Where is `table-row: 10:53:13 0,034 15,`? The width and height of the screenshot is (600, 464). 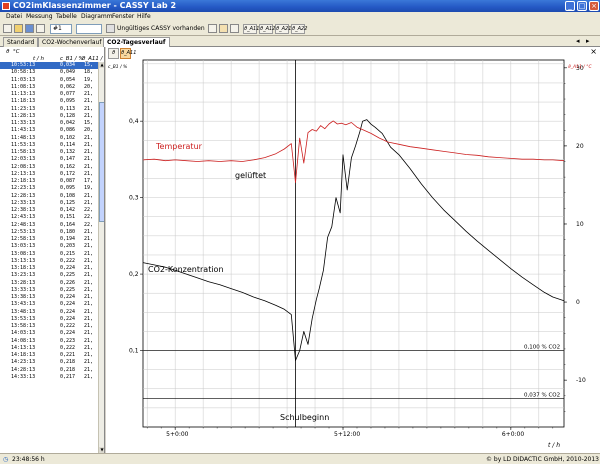
table-row: 10:53:13 0,034 15, is located at coordinates (49, 66).